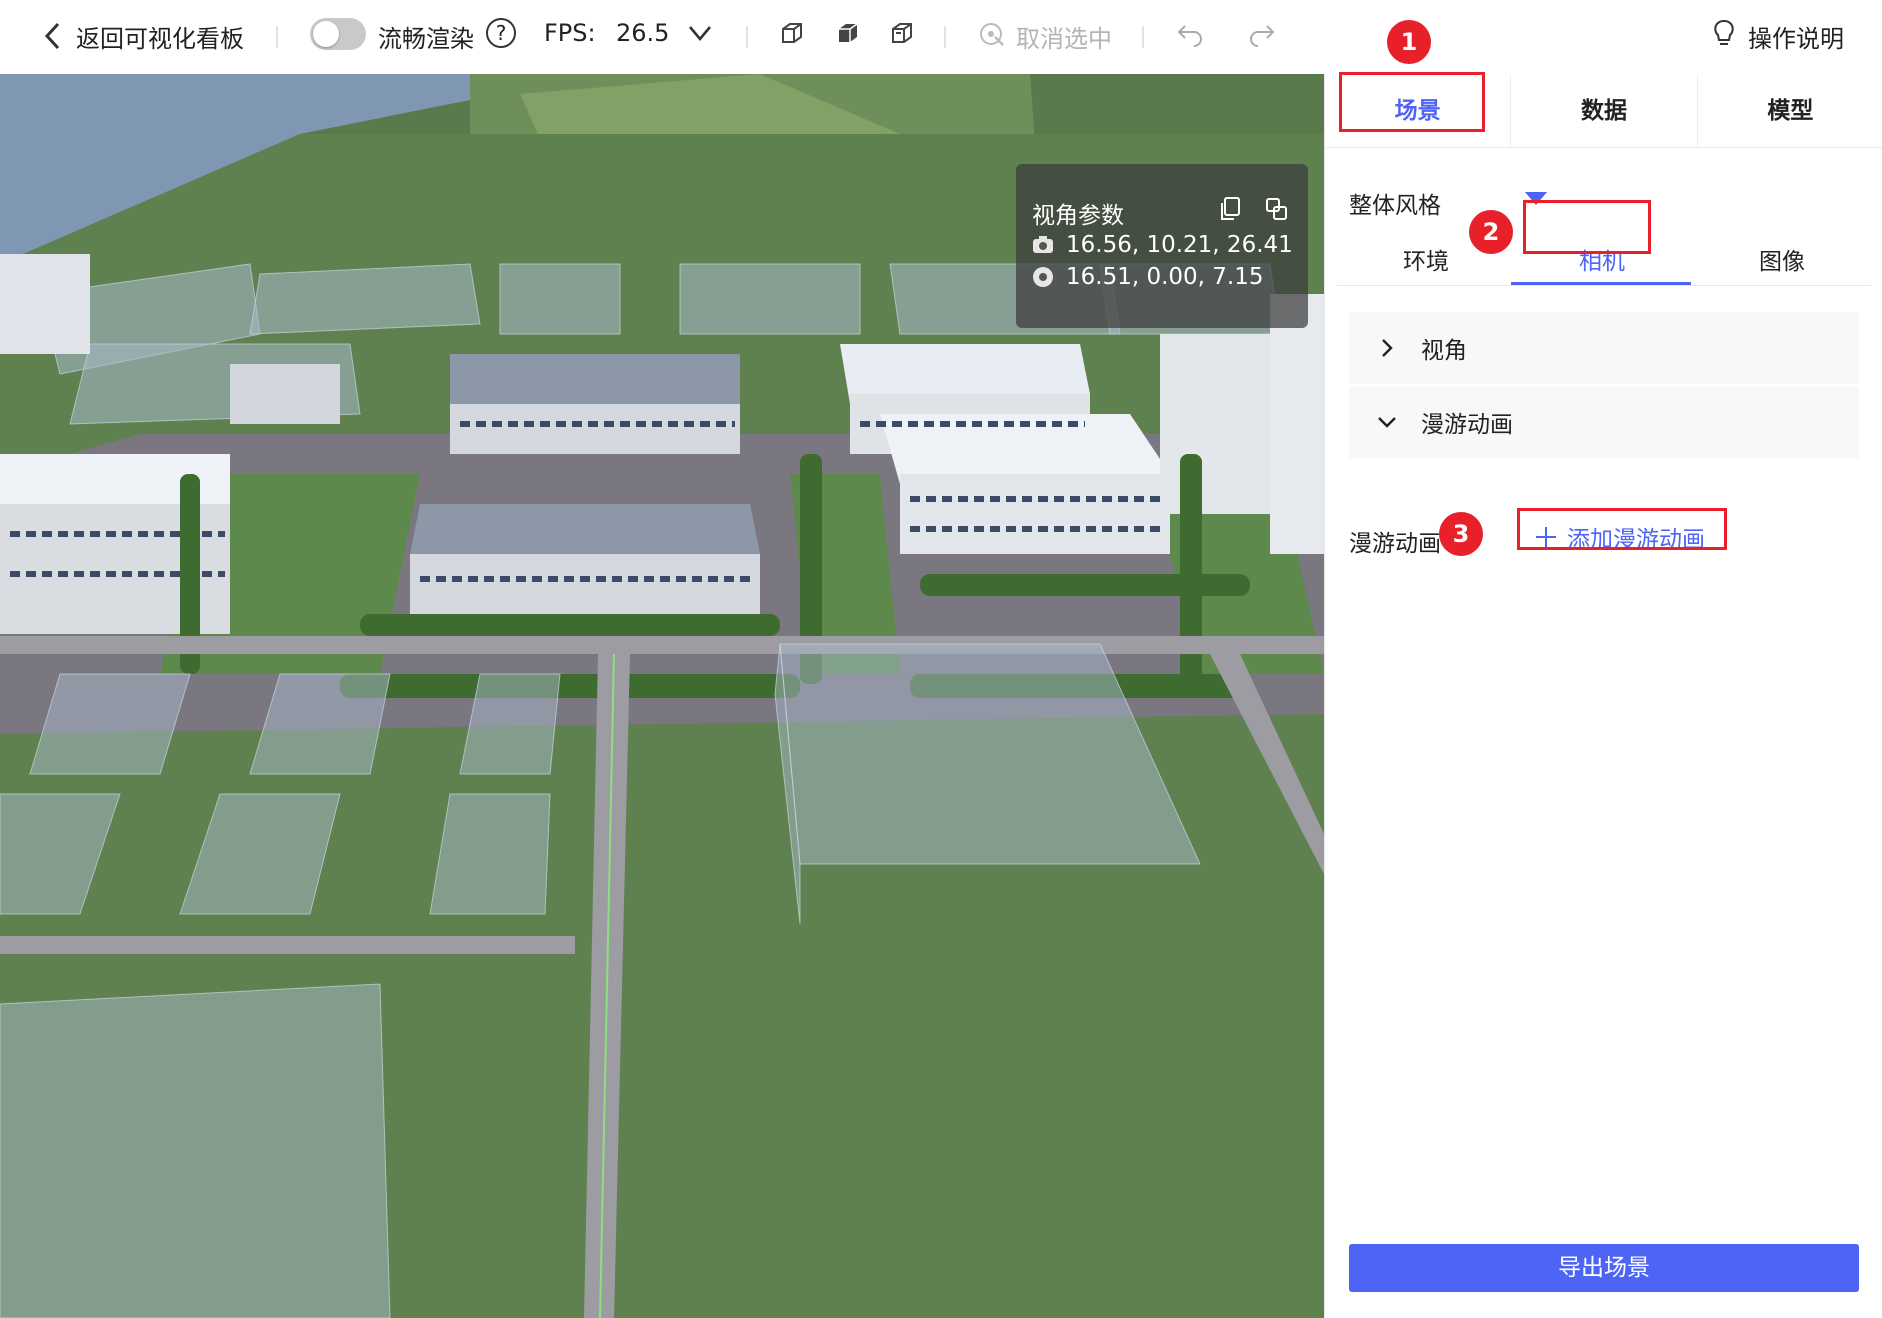 The image size is (1882, 1318). What do you see at coordinates (1604, 348) in the screenshot?
I see `section-view-angle: 视角` at bounding box center [1604, 348].